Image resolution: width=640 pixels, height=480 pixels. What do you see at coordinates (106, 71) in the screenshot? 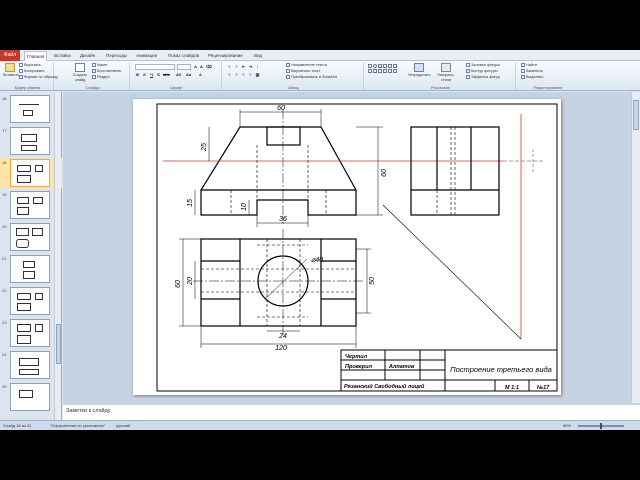
I see `reset-button: Восстановить` at bounding box center [106, 71].